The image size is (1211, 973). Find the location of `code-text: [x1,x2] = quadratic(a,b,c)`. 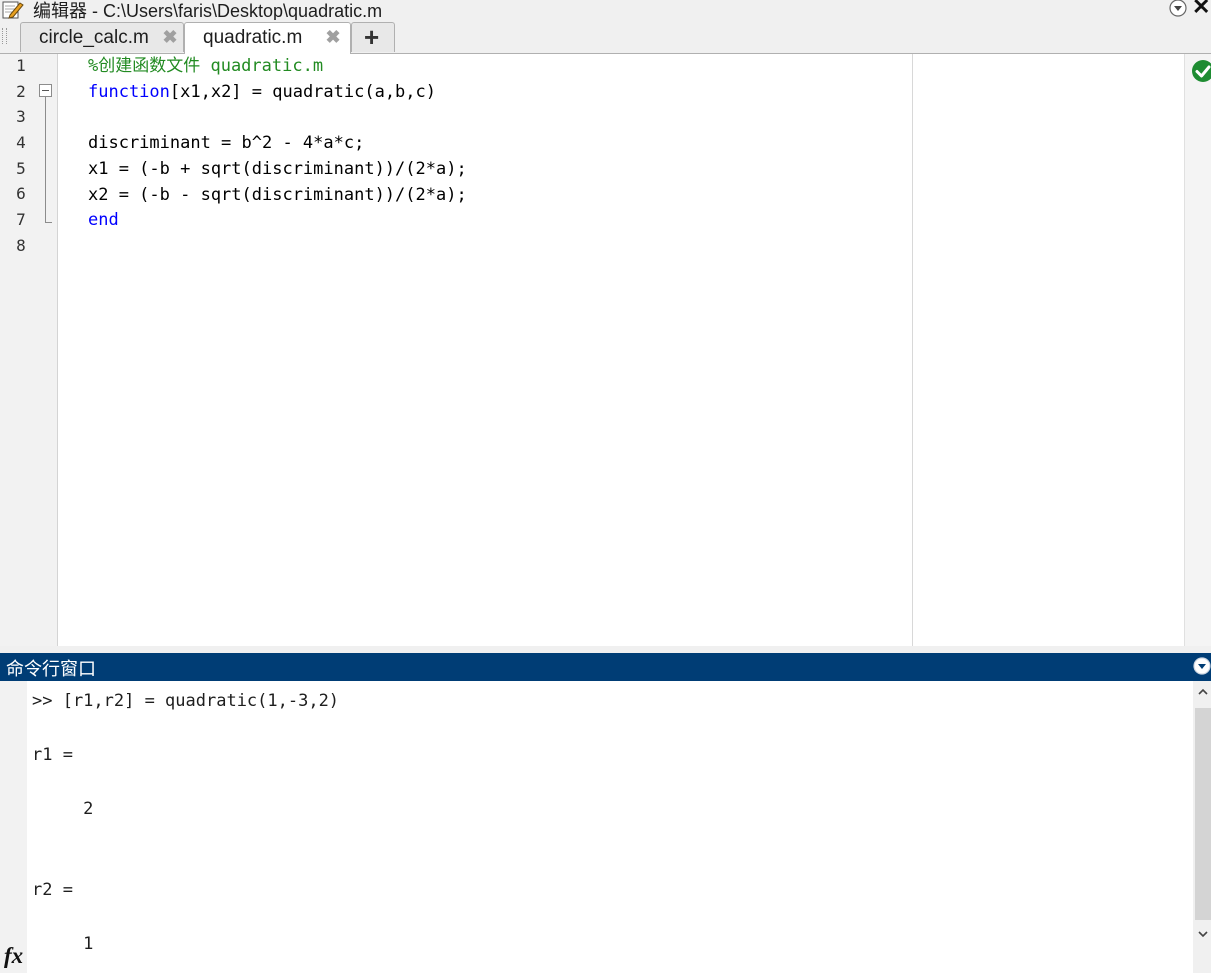

code-text: [x1,x2] = quadratic(a,b,c) is located at coordinates (302, 92).